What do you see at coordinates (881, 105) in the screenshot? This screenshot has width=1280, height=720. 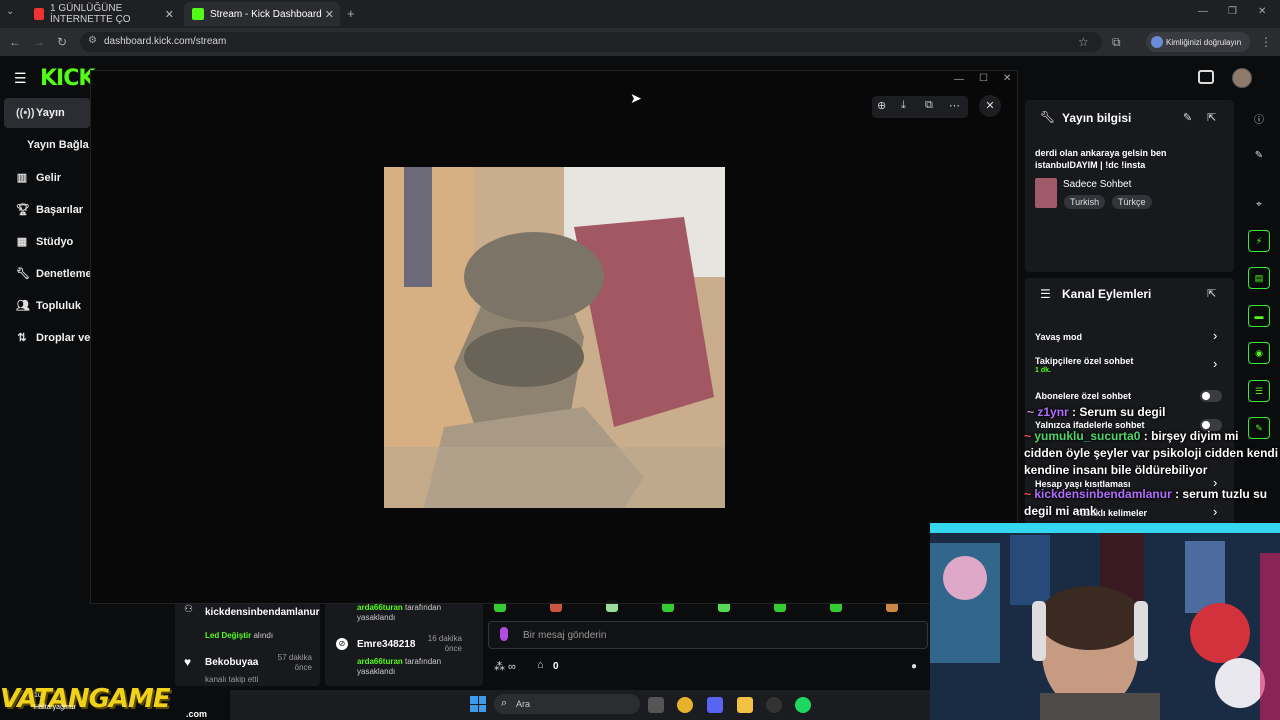 I see `zoom-icon: ⊕` at bounding box center [881, 105].